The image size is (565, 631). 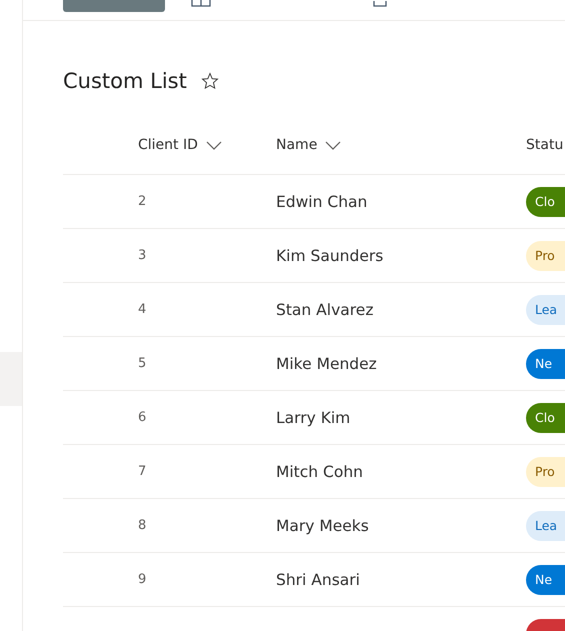 What do you see at coordinates (319, 472) in the screenshot?
I see `name-cell: Mitch Cohn` at bounding box center [319, 472].